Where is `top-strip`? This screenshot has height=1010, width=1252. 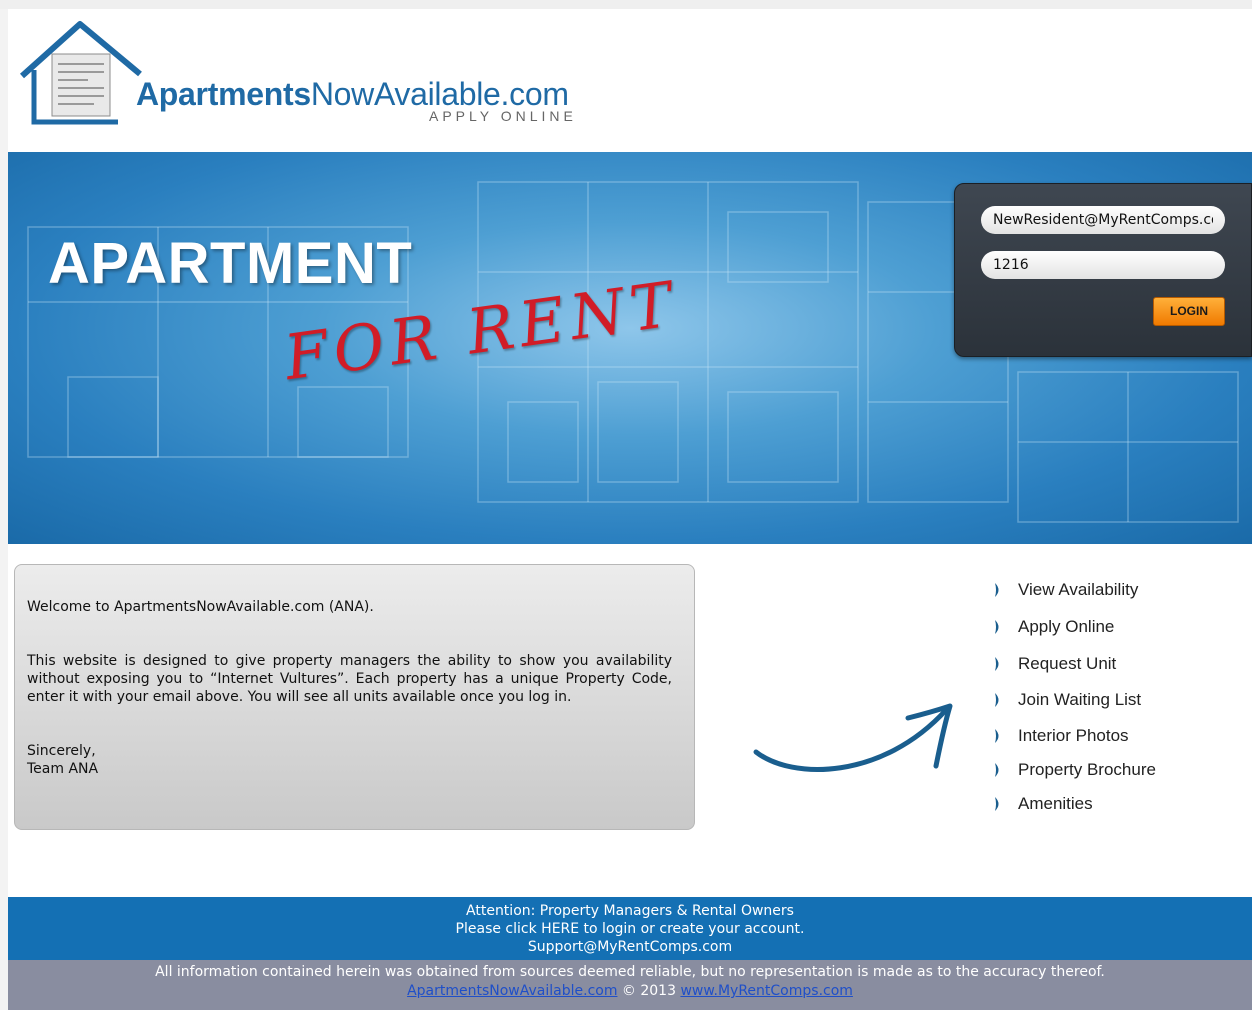 top-strip is located at coordinates (626, 4).